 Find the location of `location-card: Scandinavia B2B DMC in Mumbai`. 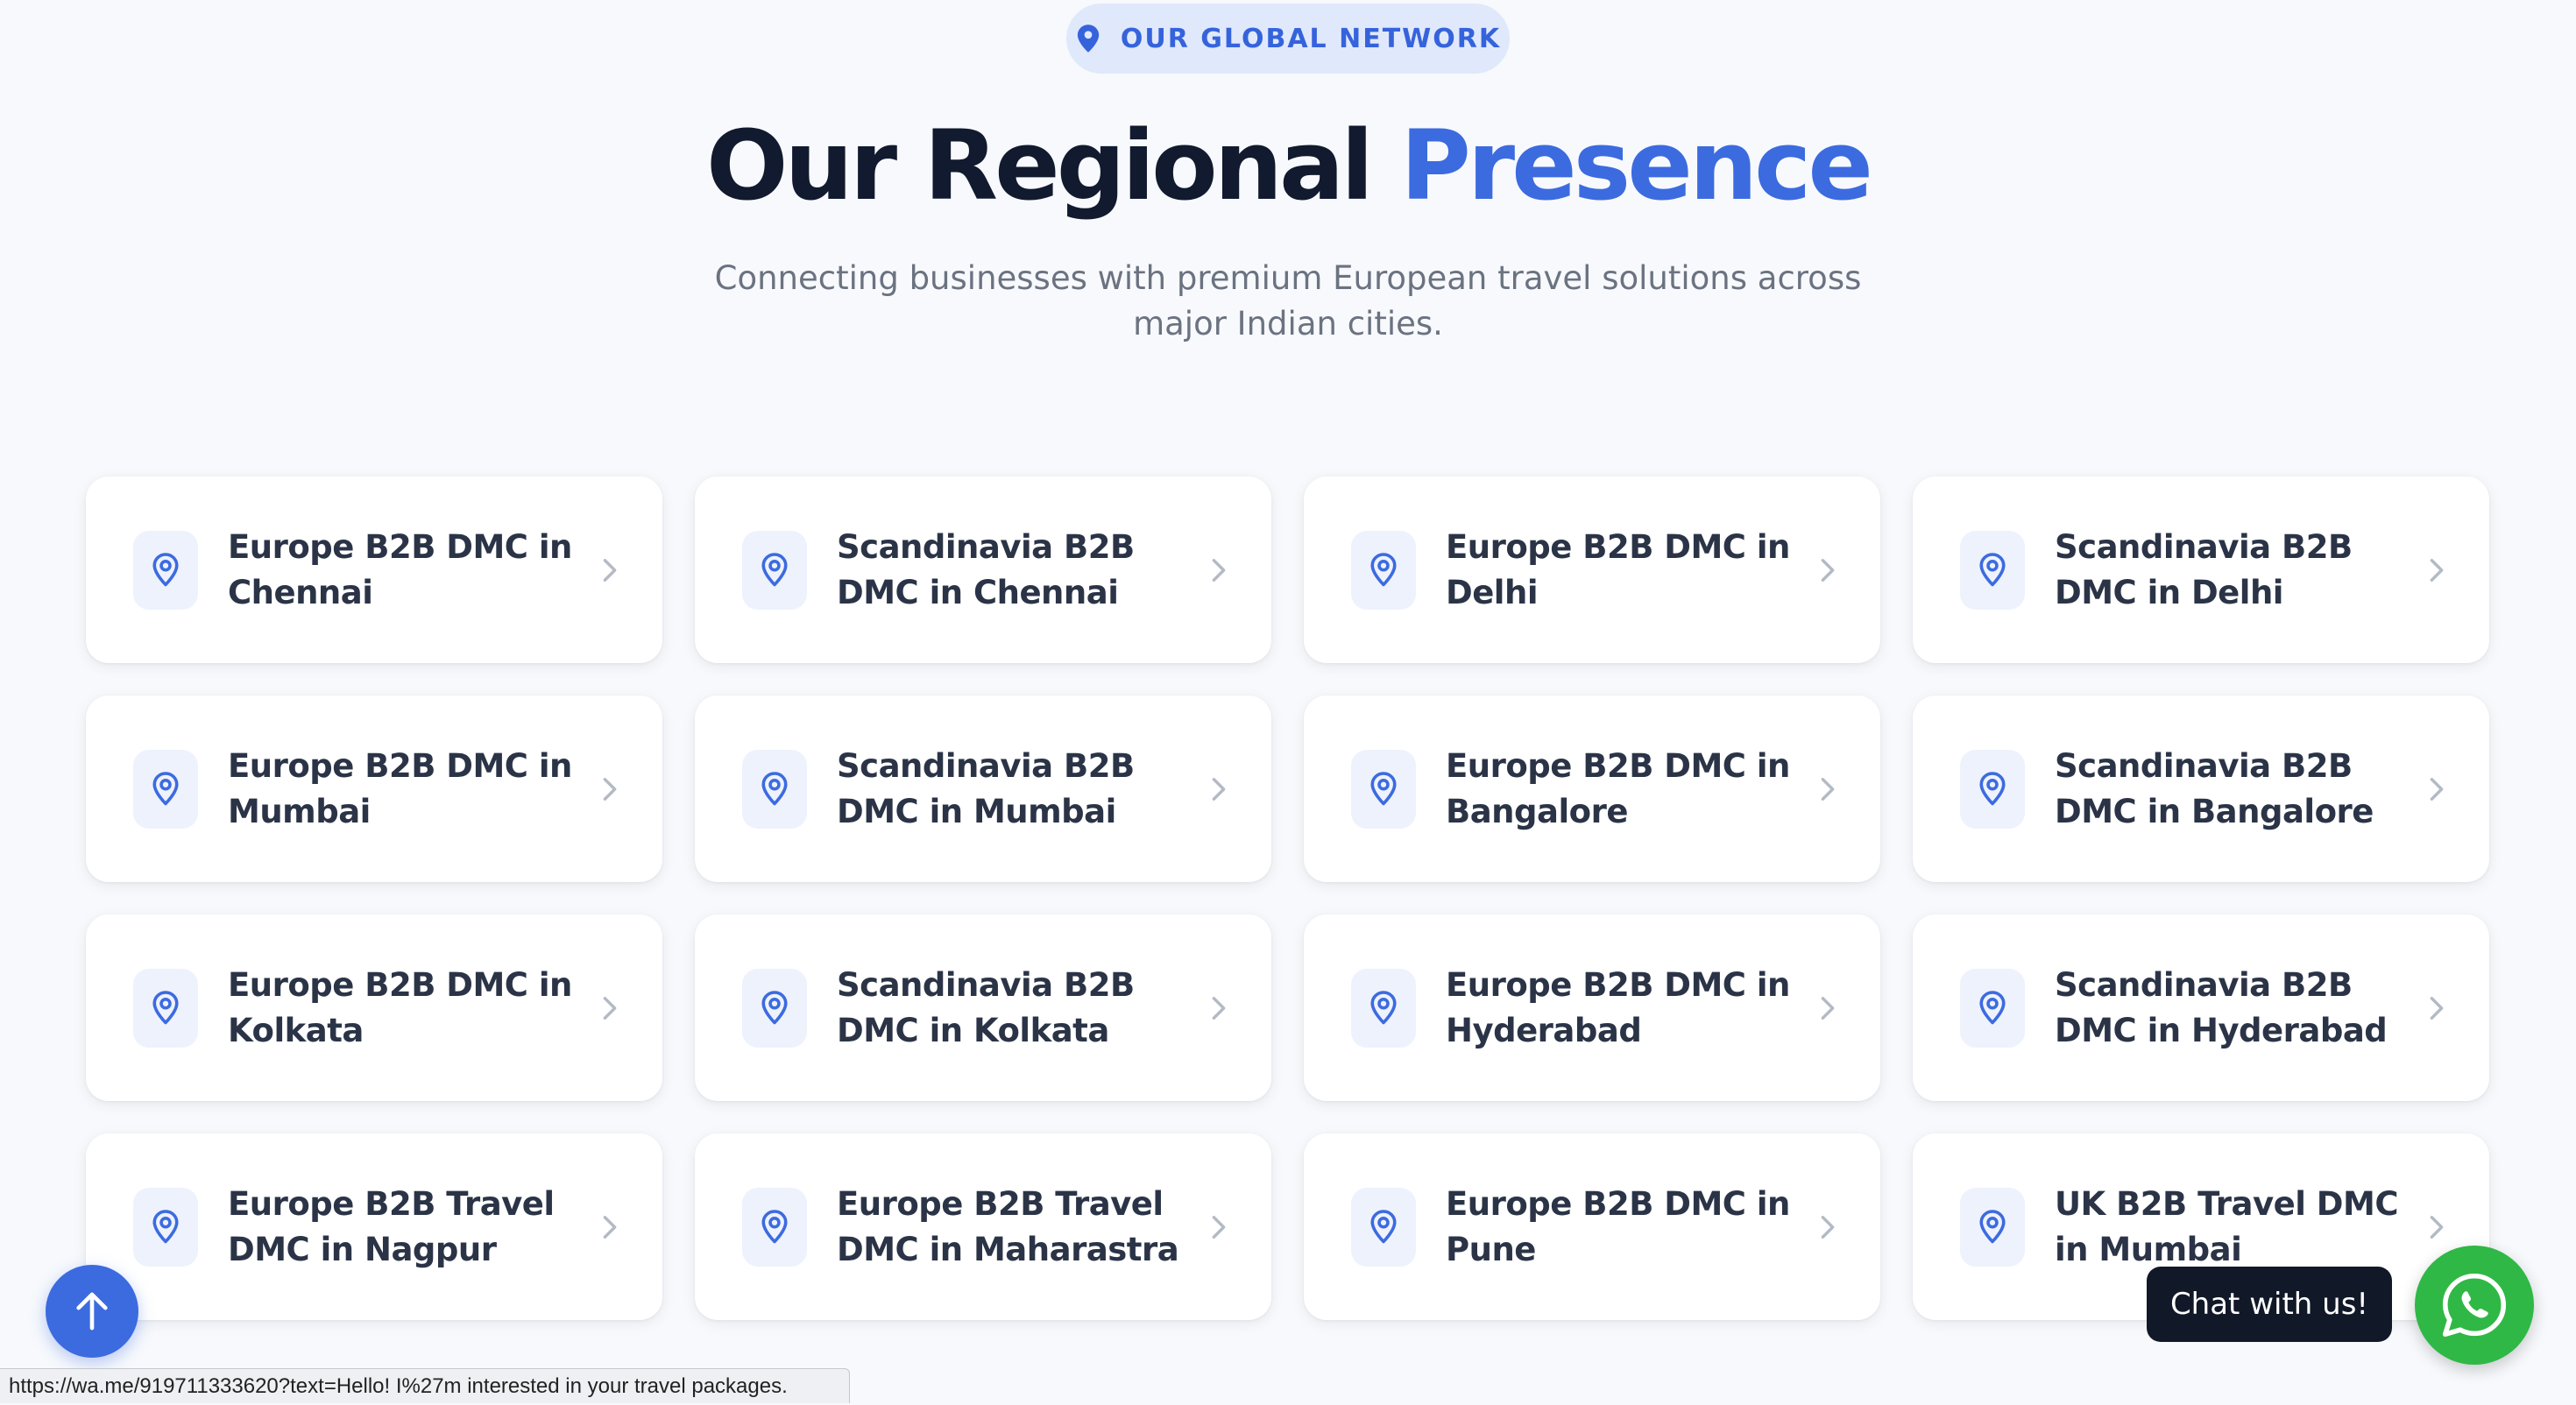

location-card: Scandinavia B2B DMC in Mumbai is located at coordinates (983, 788).